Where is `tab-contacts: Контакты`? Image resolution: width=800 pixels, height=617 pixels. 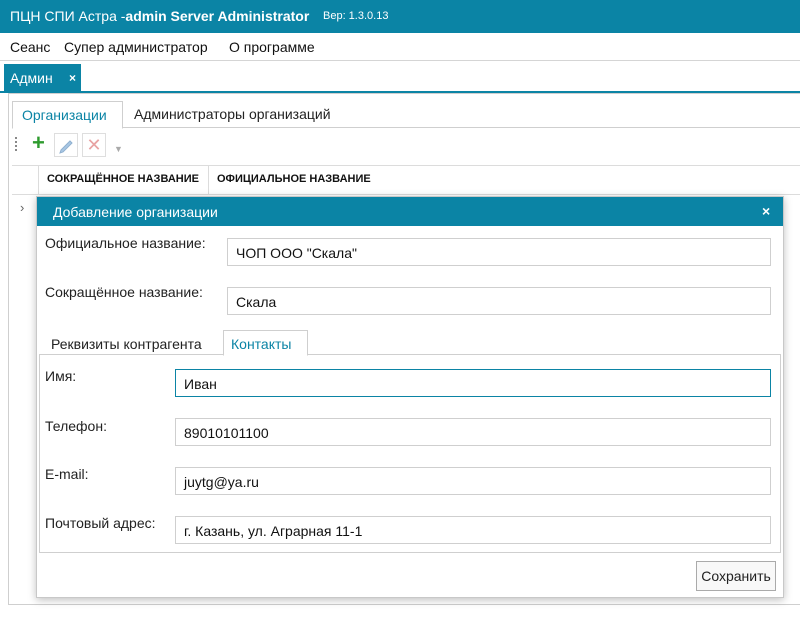
tab-contacts: Контакты is located at coordinates (265, 343).